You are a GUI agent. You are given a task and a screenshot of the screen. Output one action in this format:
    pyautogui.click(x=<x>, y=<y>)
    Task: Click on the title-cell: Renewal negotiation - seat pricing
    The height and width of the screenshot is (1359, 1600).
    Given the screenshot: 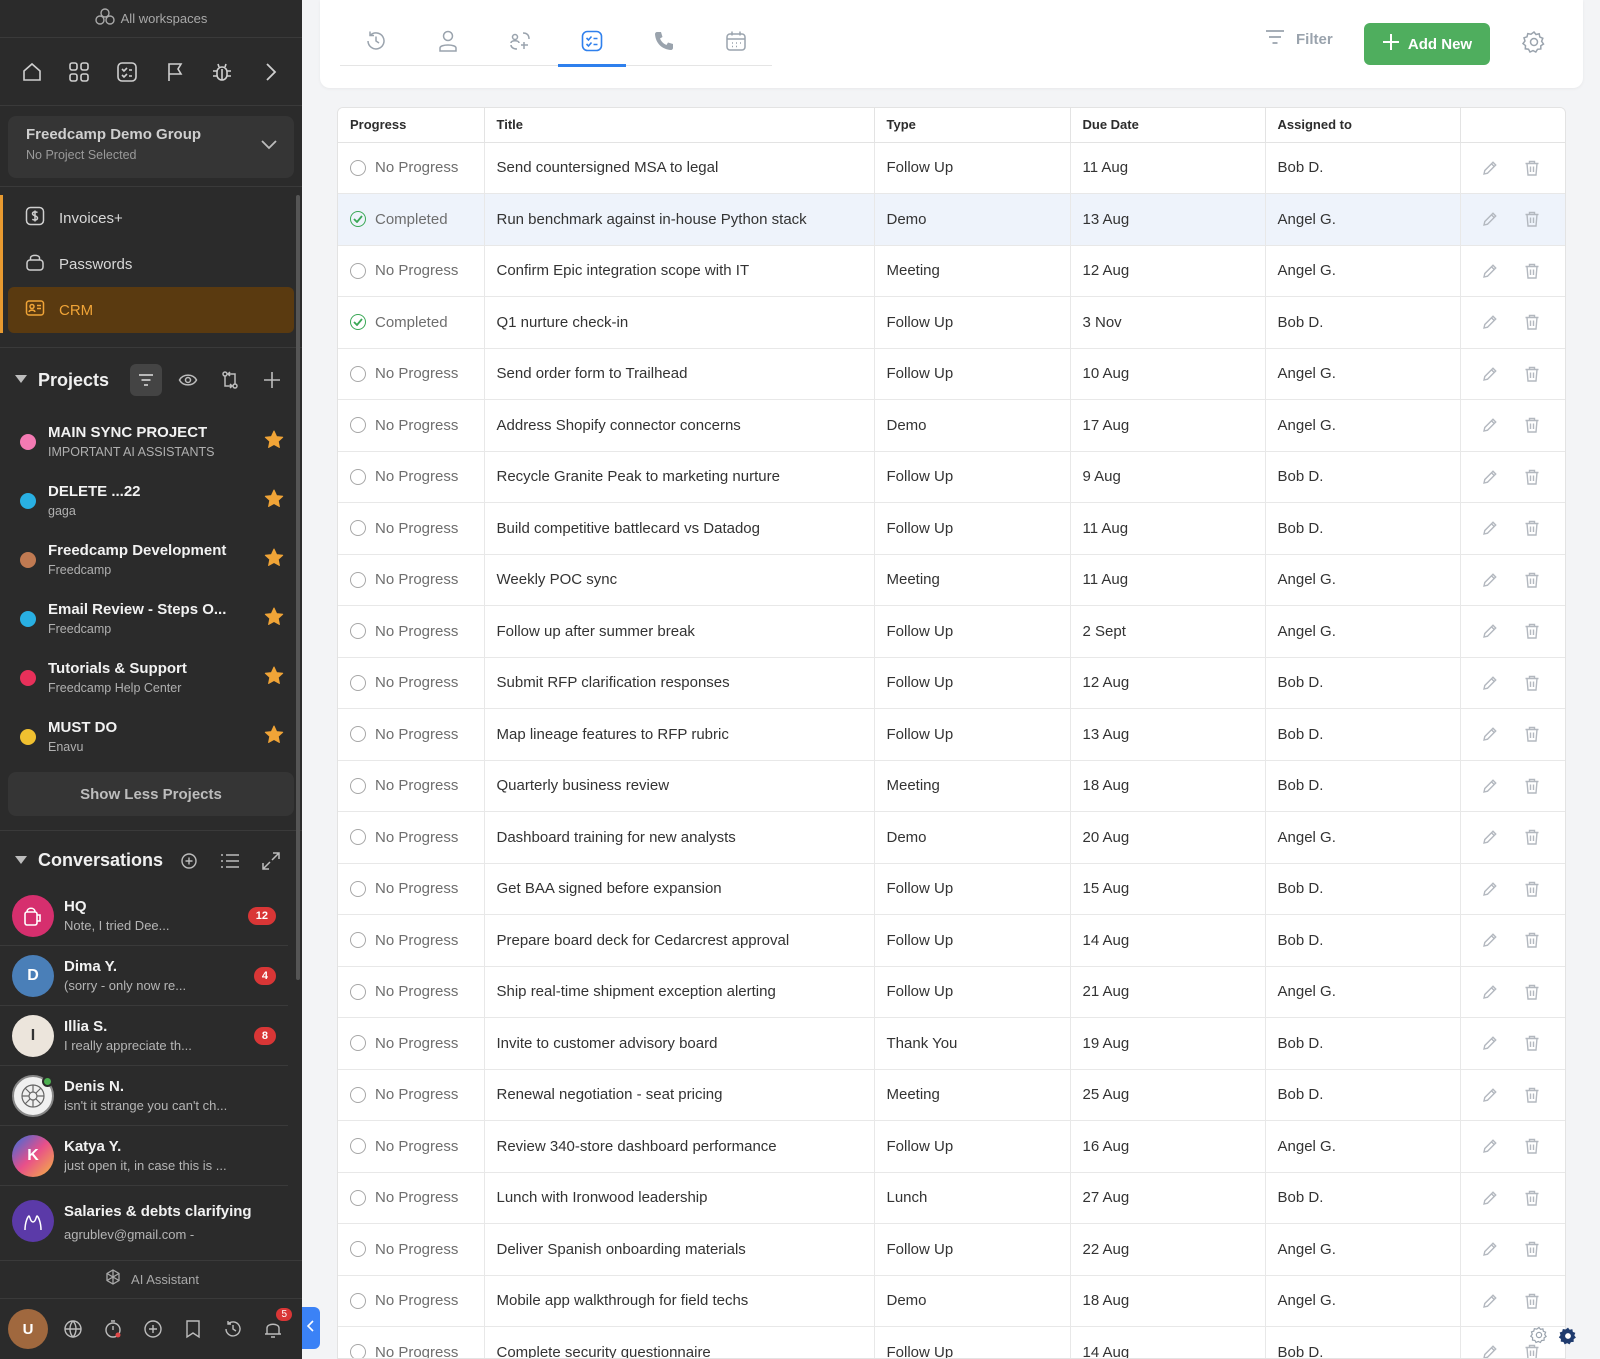 What is the action you would take?
    pyautogui.click(x=679, y=1095)
    